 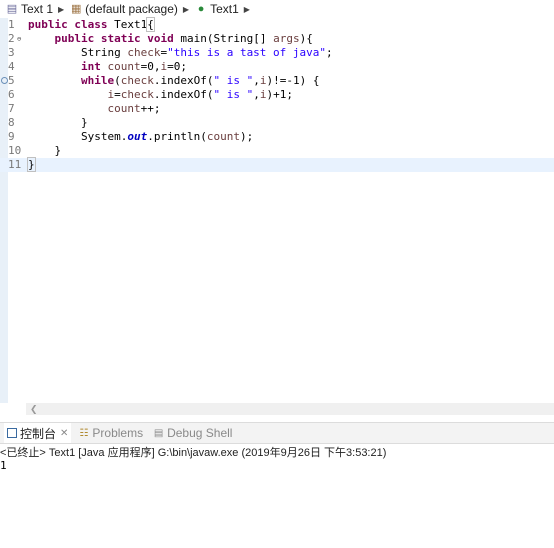 What do you see at coordinates (91, 24) in the screenshot?
I see `code-text: public class Text1{` at bounding box center [91, 24].